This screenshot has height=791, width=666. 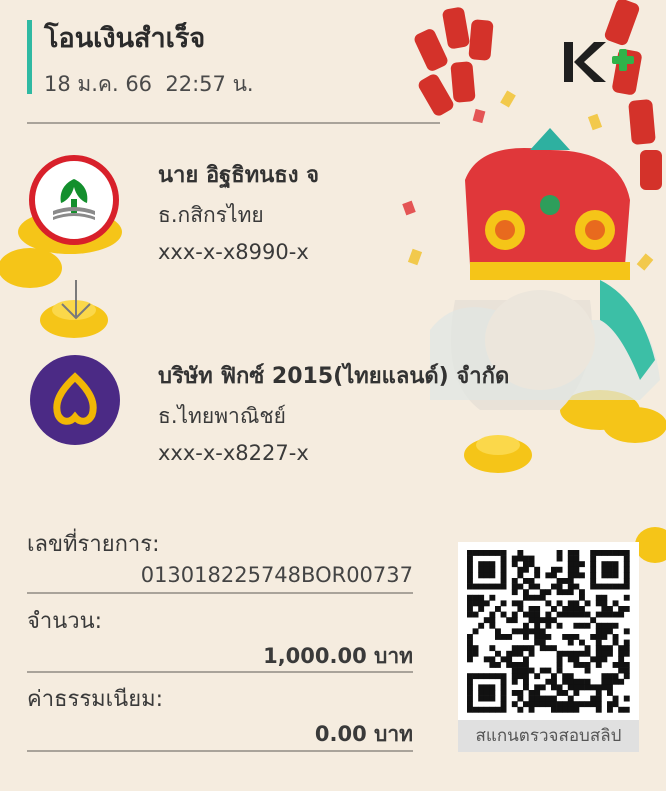 What do you see at coordinates (65, 621) in the screenshot?
I see `amount-label: จำนวน:` at bounding box center [65, 621].